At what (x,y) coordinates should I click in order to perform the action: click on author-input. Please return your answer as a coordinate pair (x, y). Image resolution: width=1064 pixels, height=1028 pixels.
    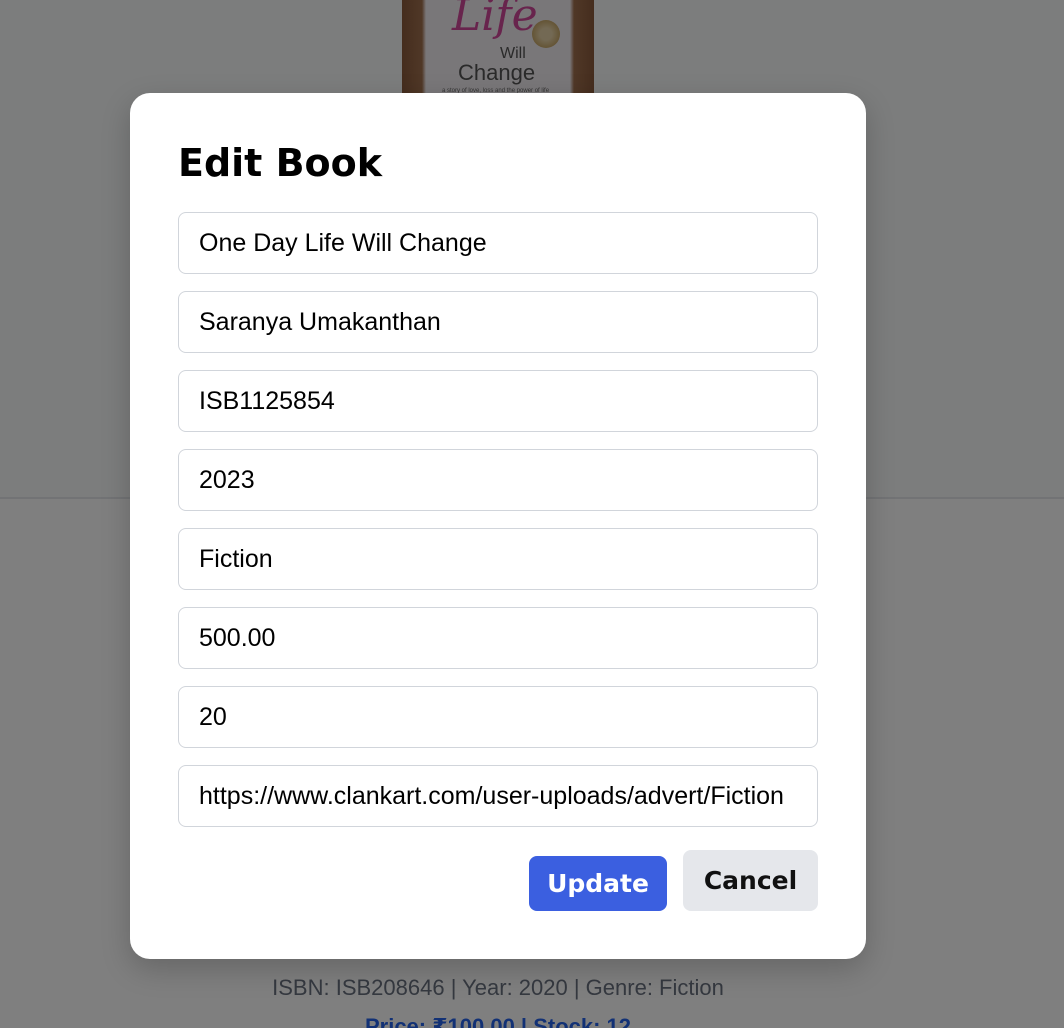
    Looking at the image, I should click on (498, 322).